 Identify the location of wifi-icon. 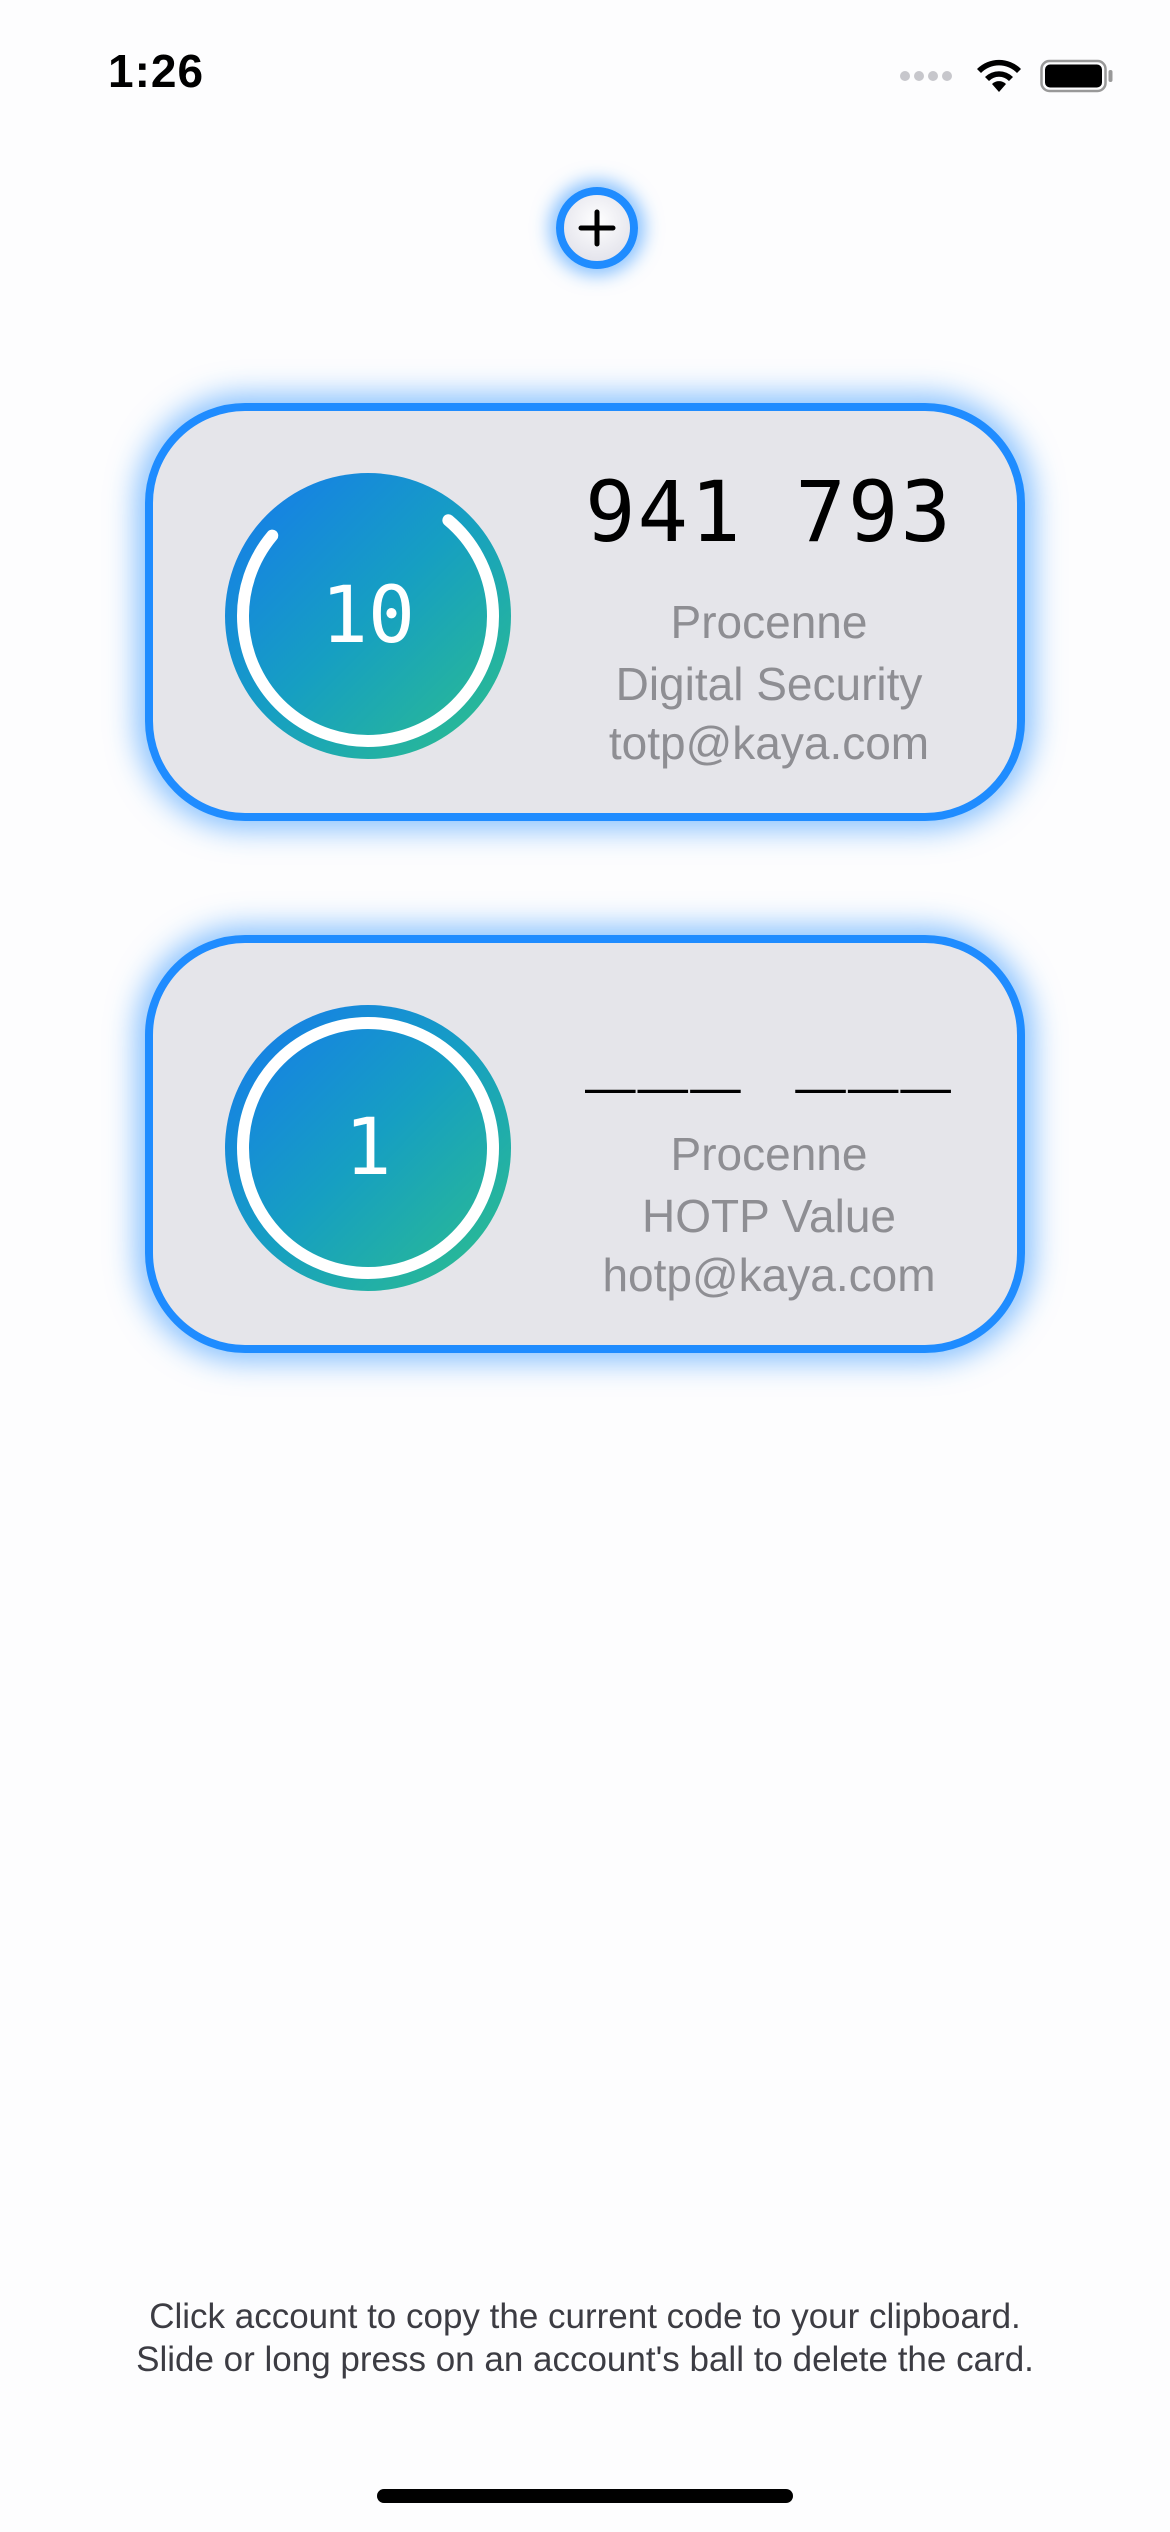
(999, 75).